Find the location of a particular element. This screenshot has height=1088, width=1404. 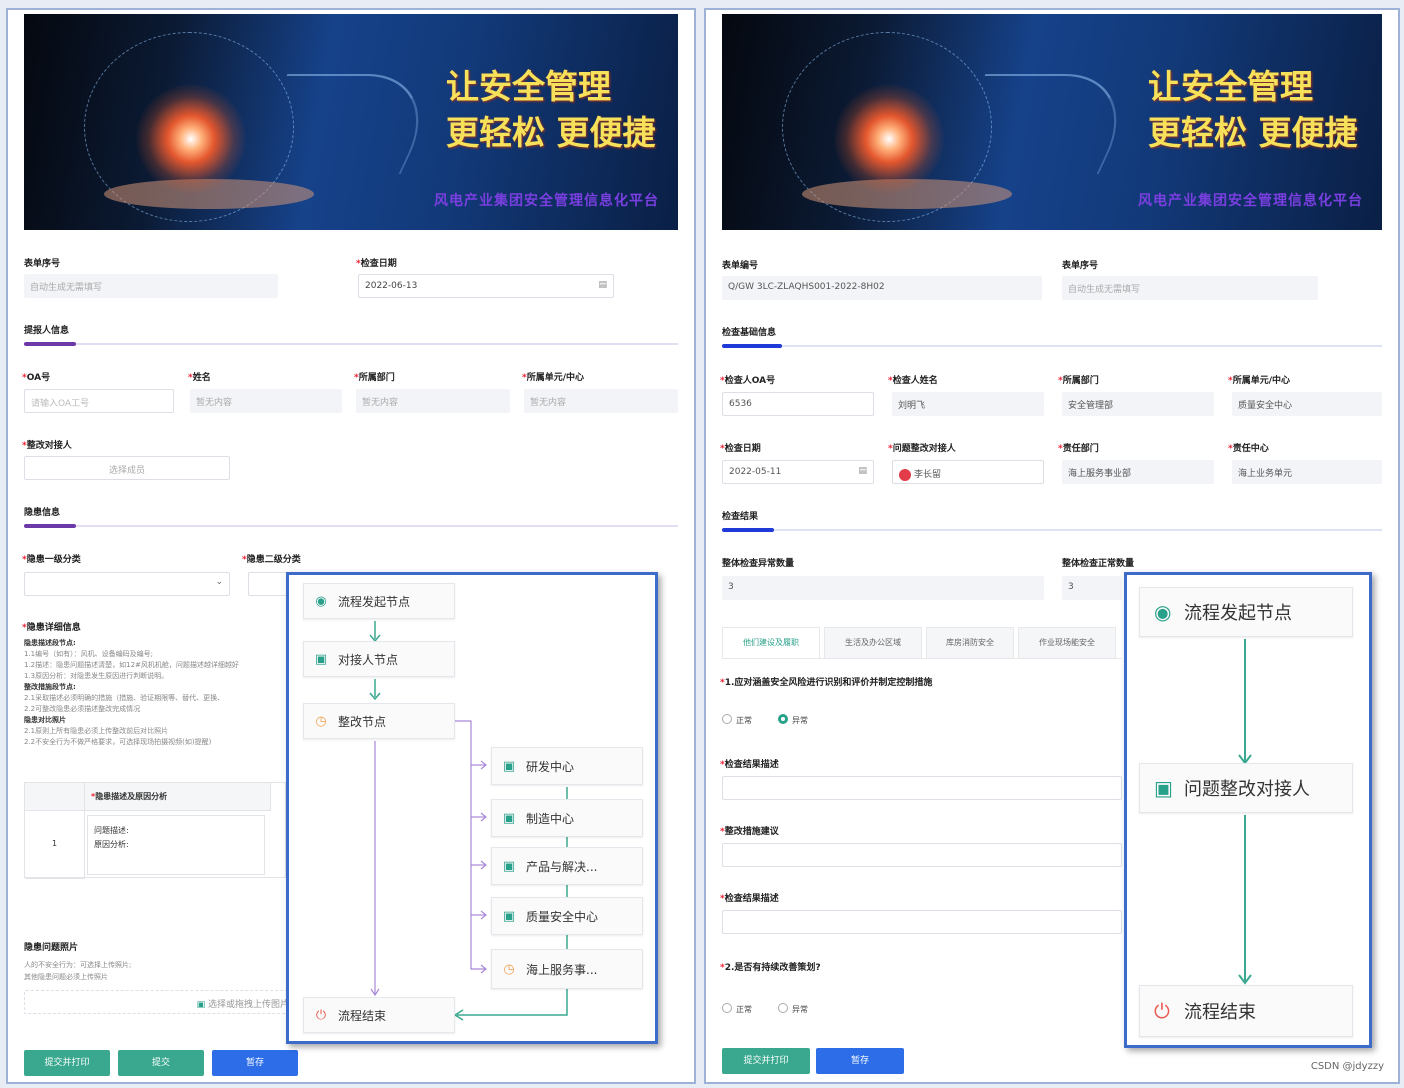

unit-input: 质量安全中心 is located at coordinates (1307, 404).